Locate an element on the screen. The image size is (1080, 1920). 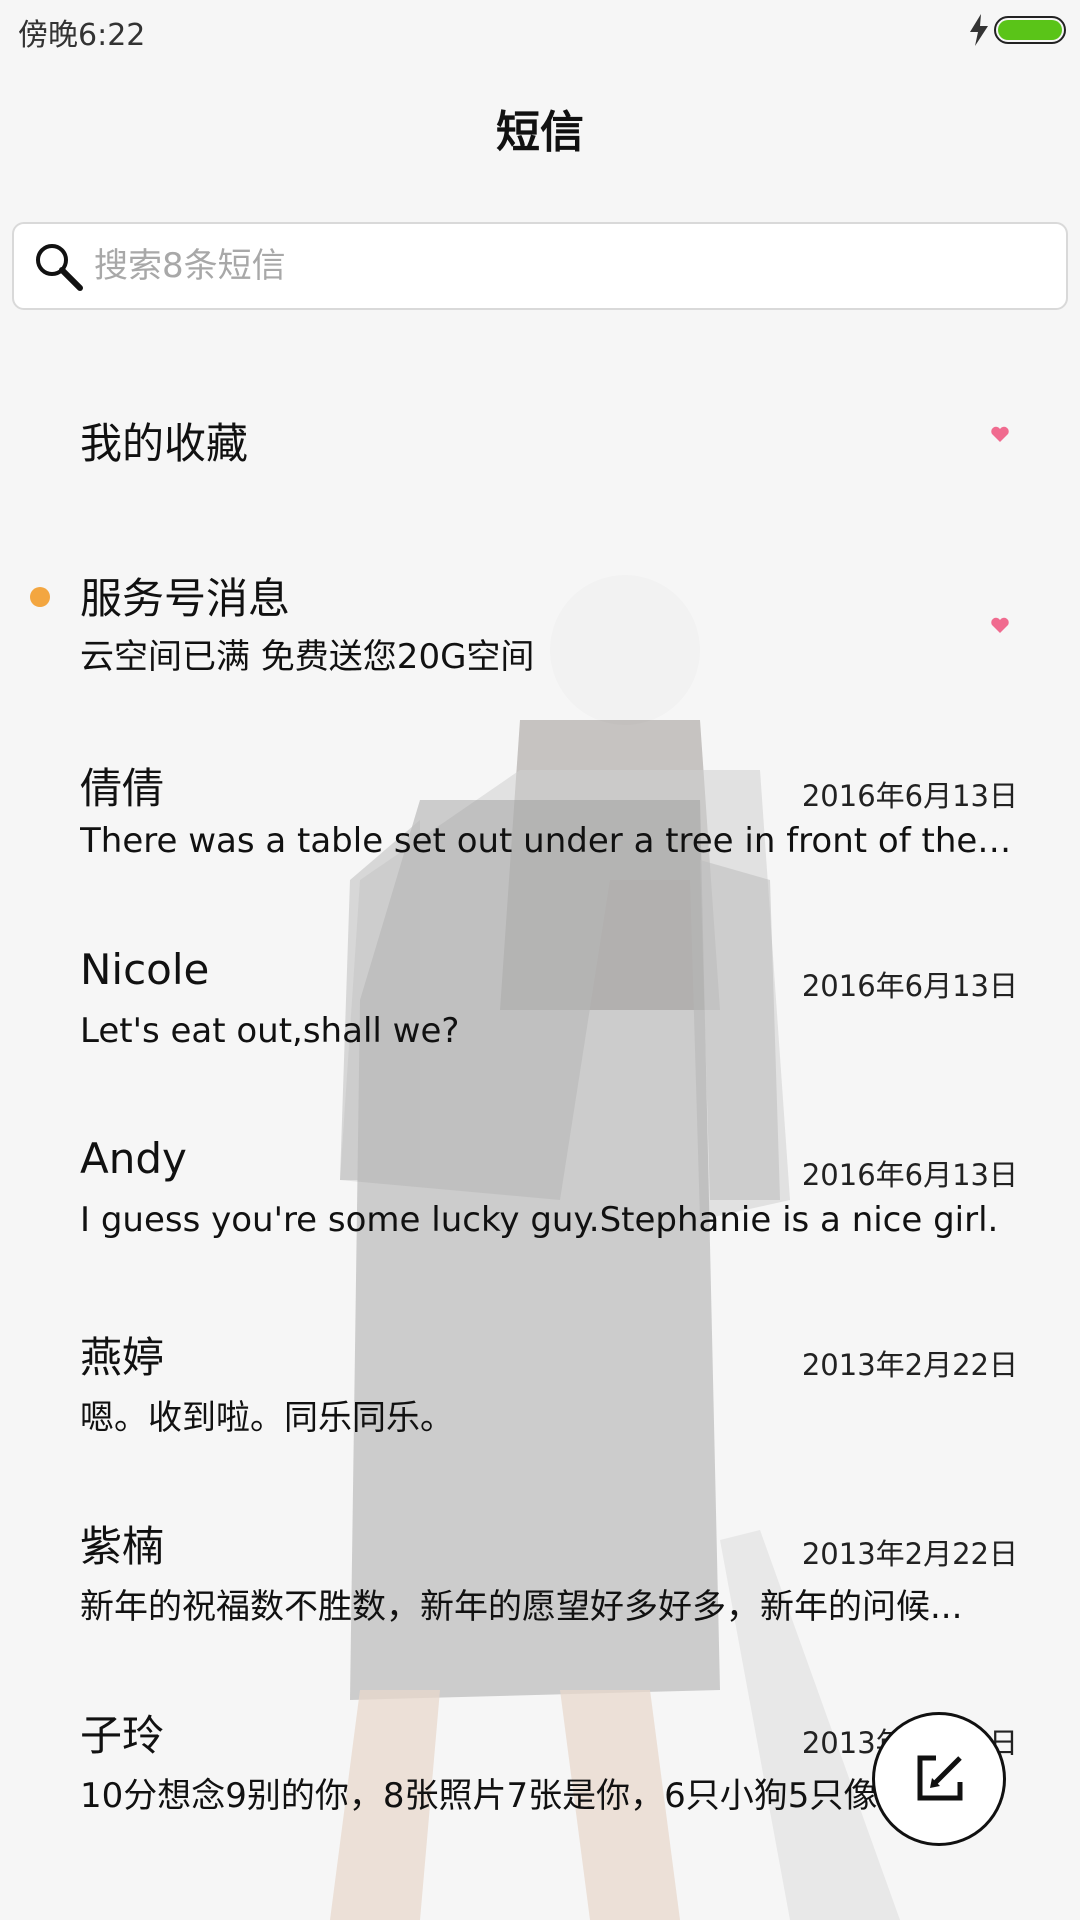
compose-icon is located at coordinates (940, 1778).